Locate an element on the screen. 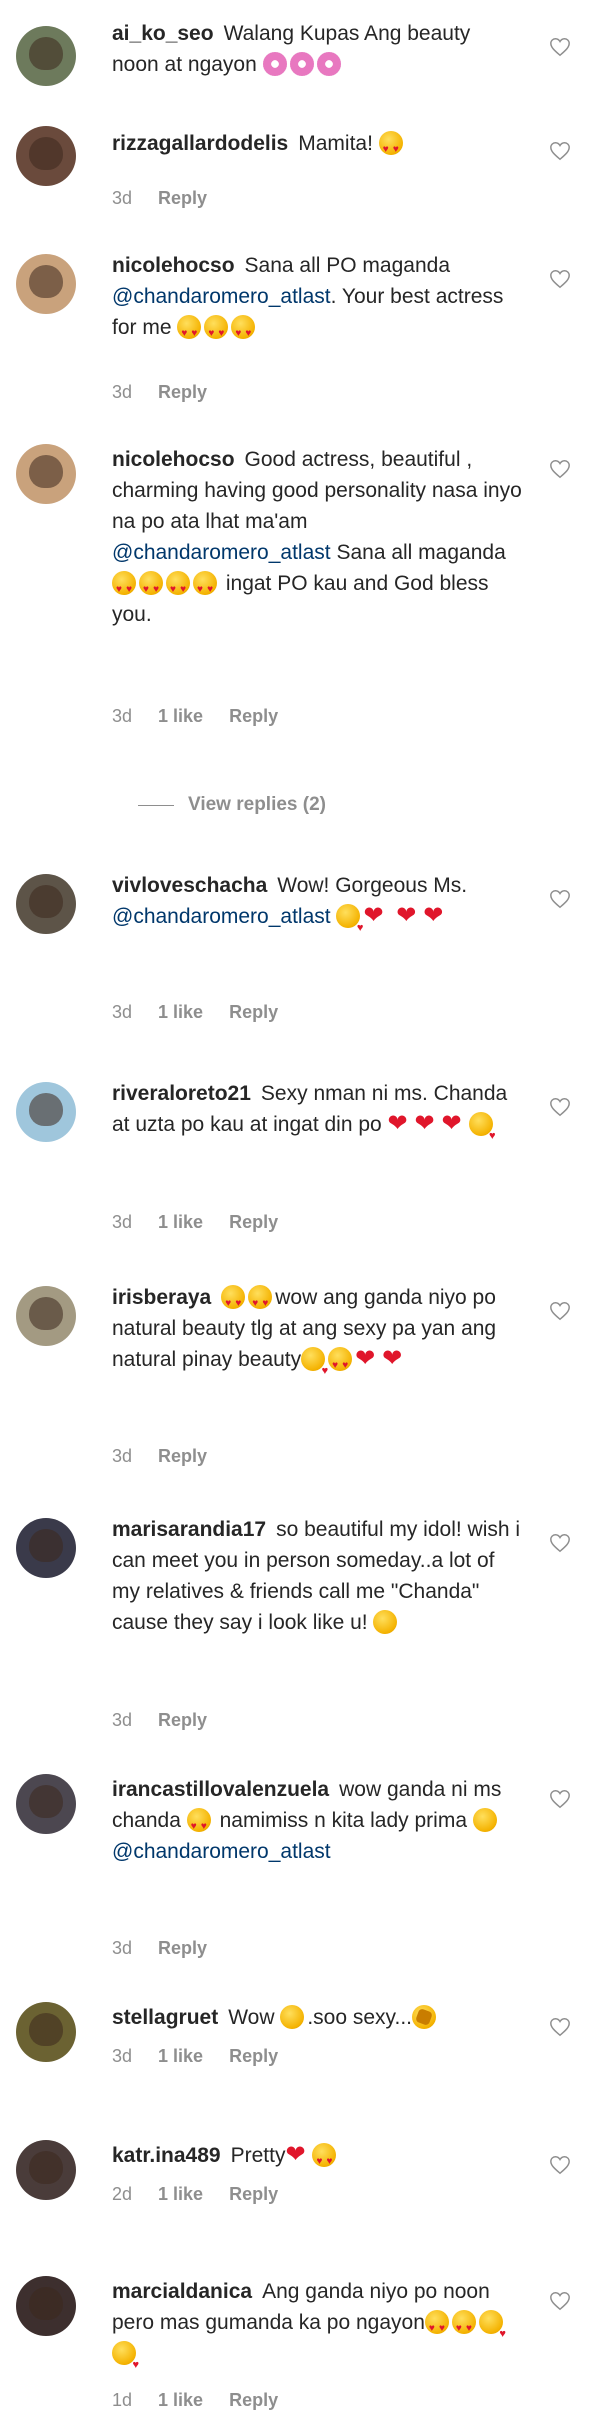  comment-username: rizzagallardodelis is located at coordinates (200, 143).